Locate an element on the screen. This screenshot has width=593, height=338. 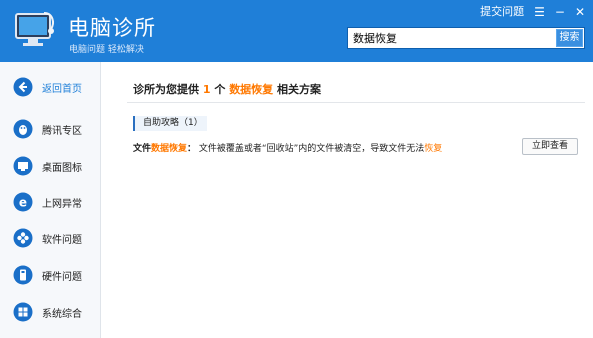
sidebar-item-desktop: 桌面图标 is located at coordinates (50, 166).